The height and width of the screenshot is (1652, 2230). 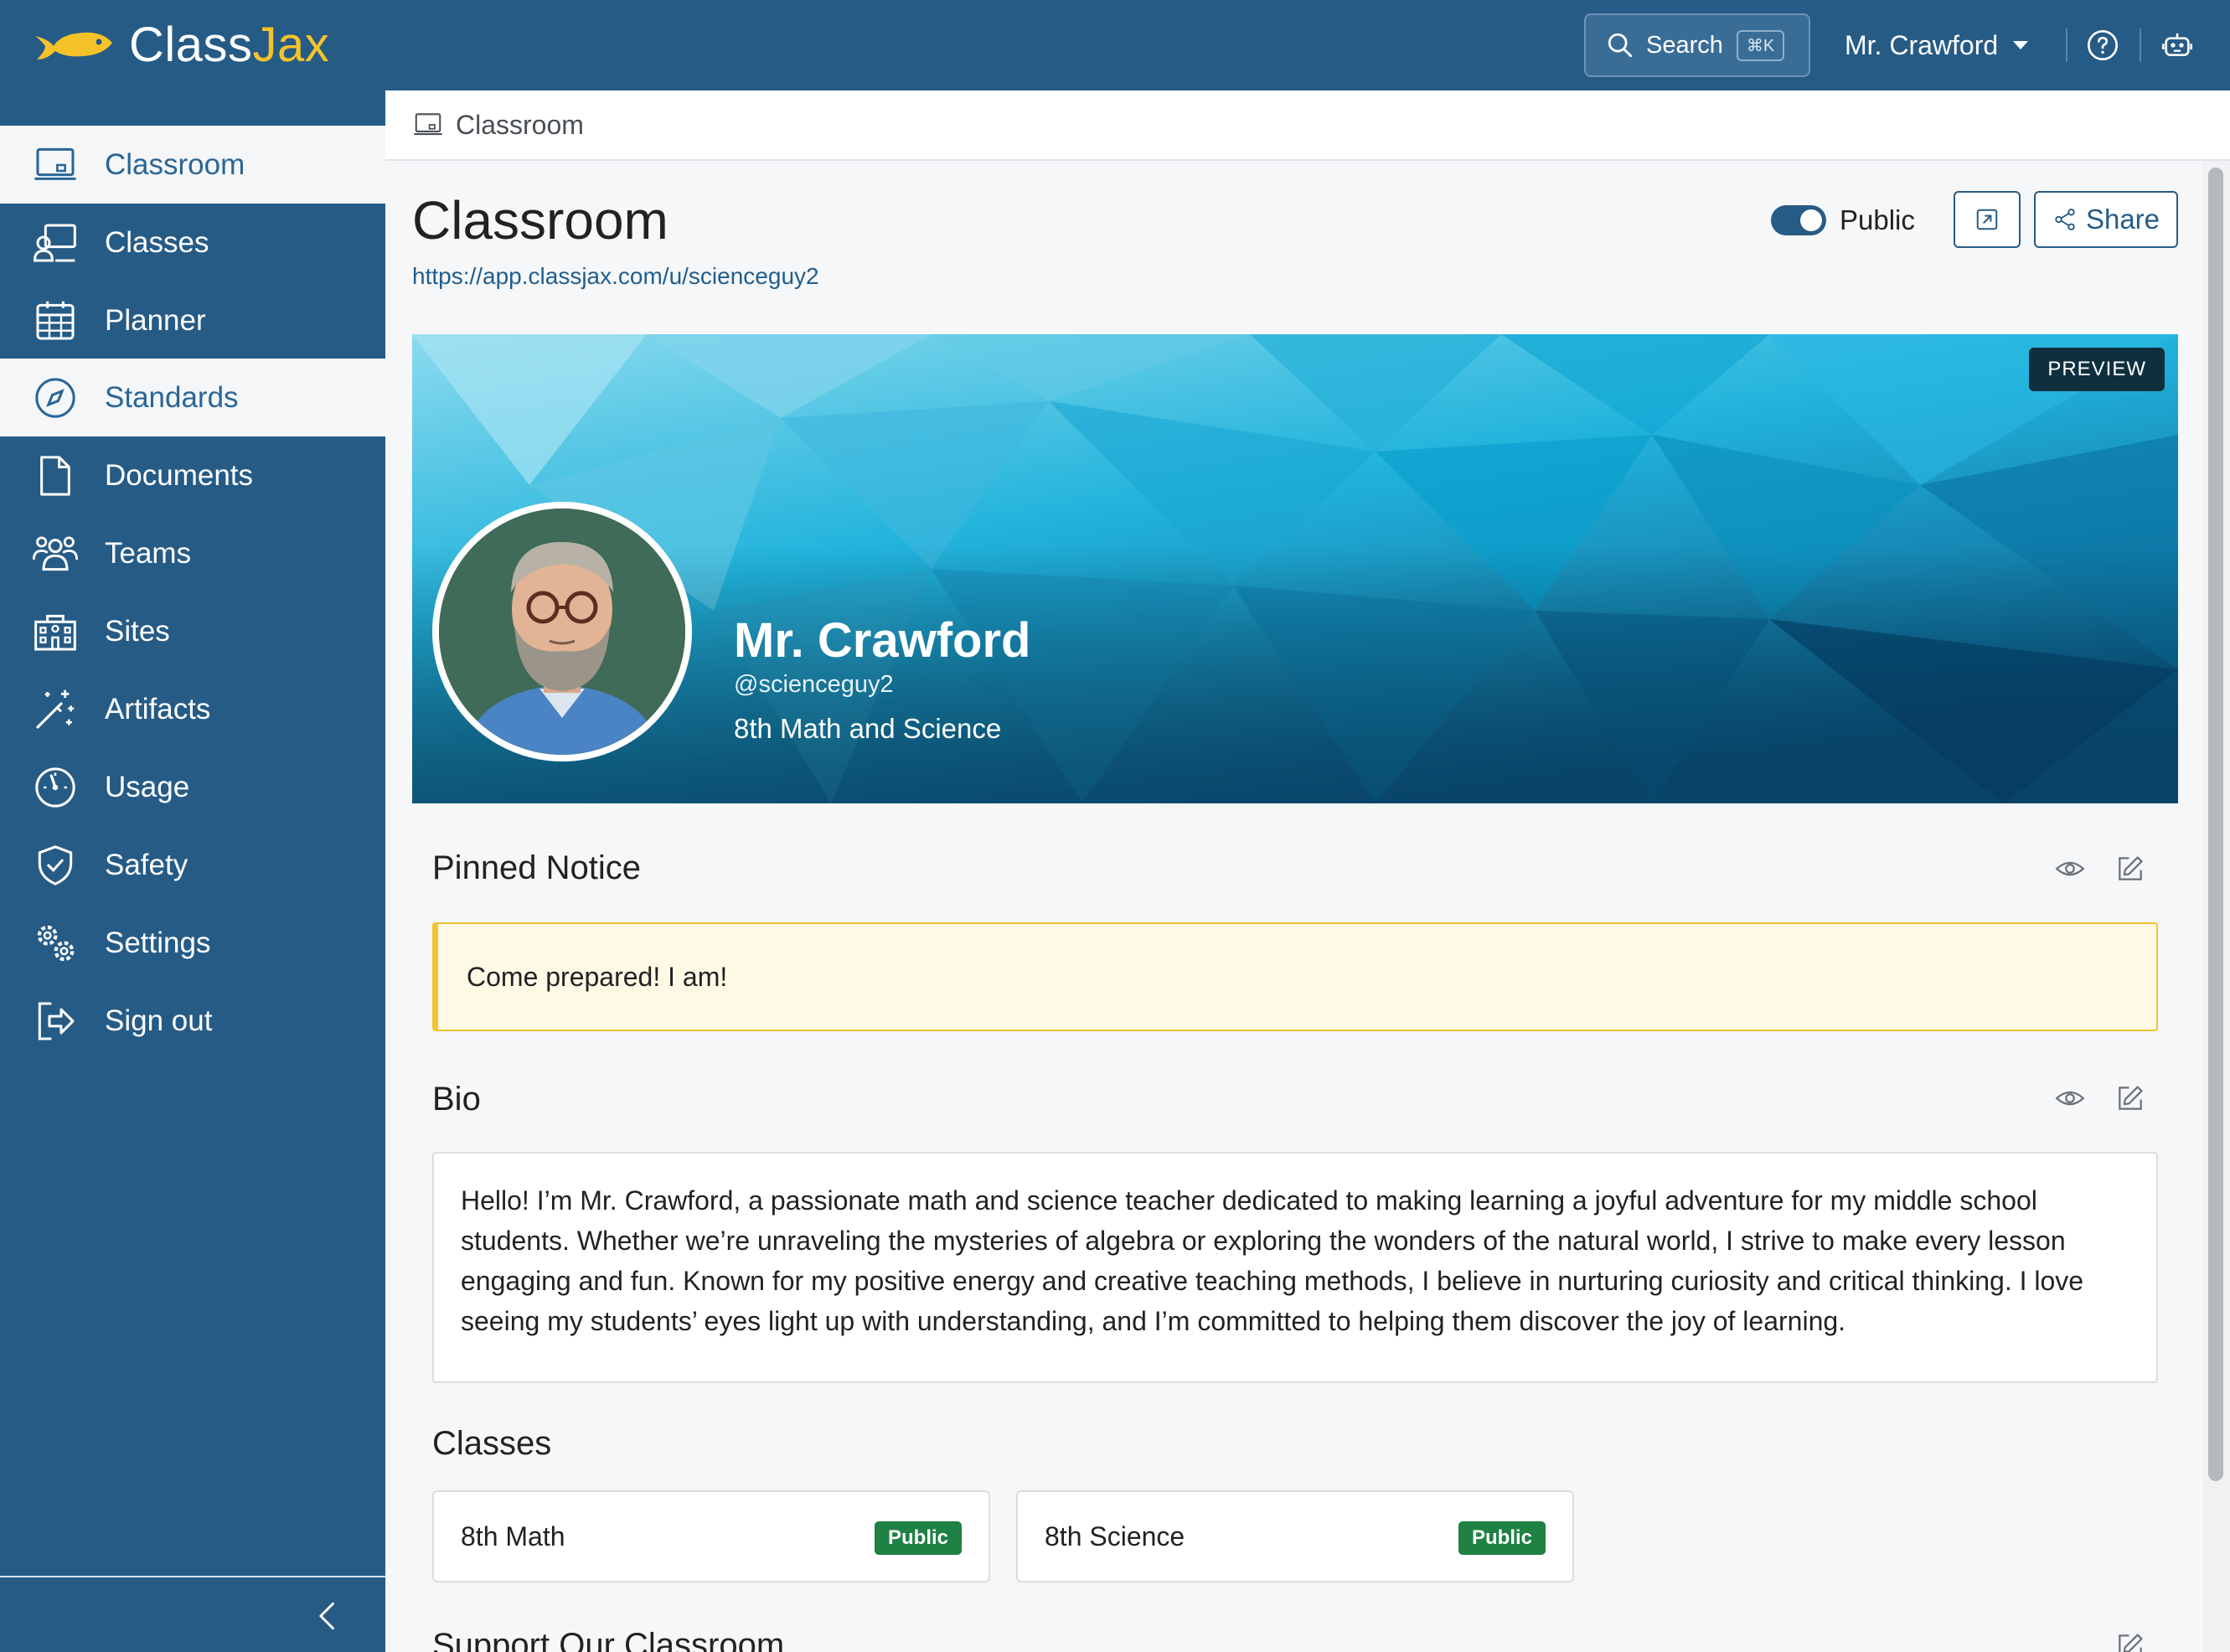 What do you see at coordinates (2215, 824) in the screenshot?
I see `scrollbar-thumb` at bounding box center [2215, 824].